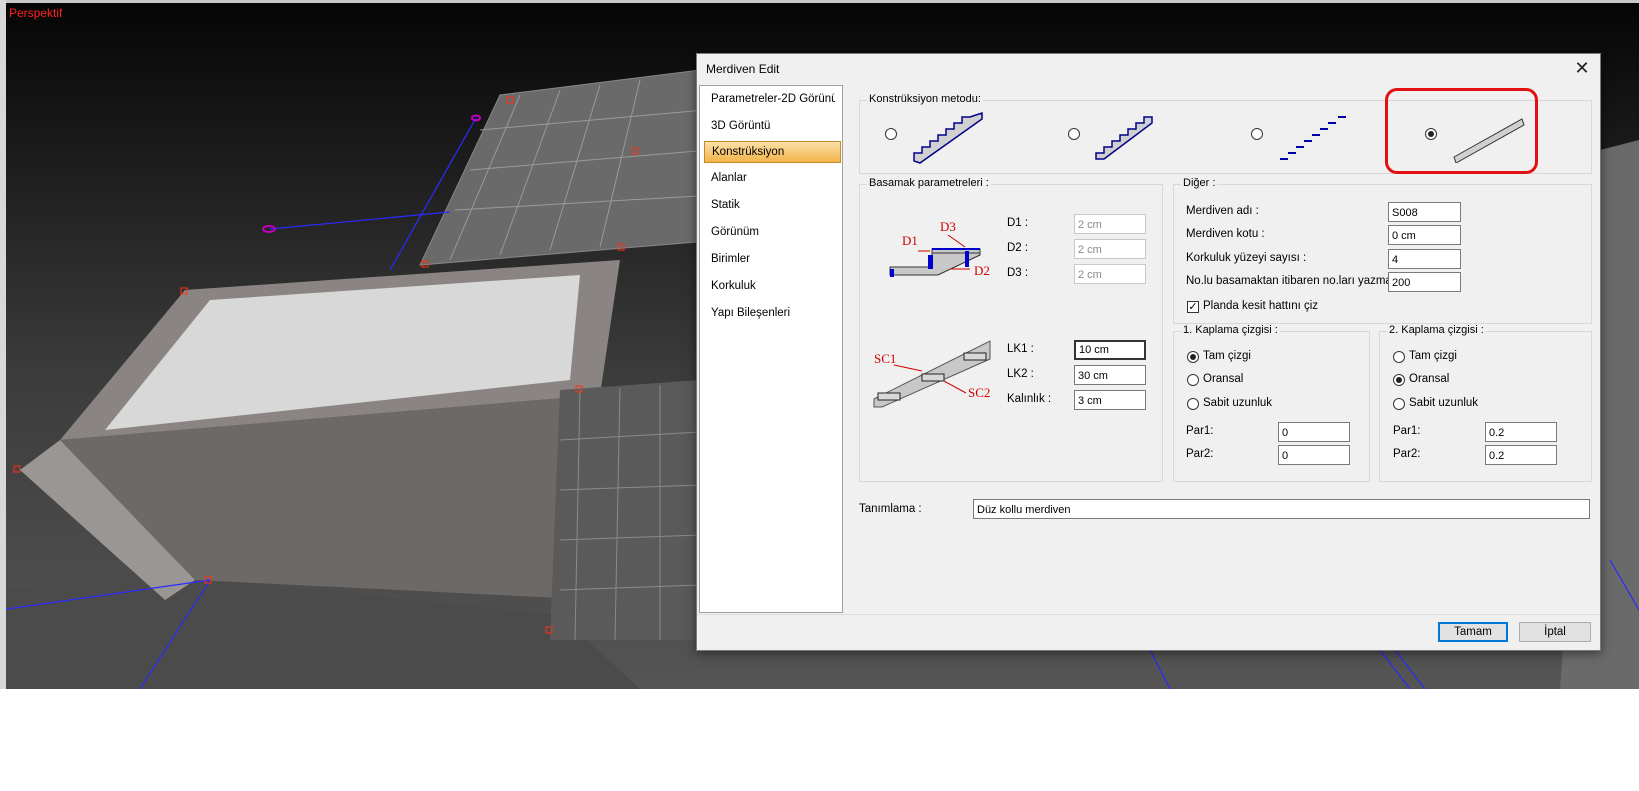  I want to click on close-icon: ✕, so click(1582, 68).